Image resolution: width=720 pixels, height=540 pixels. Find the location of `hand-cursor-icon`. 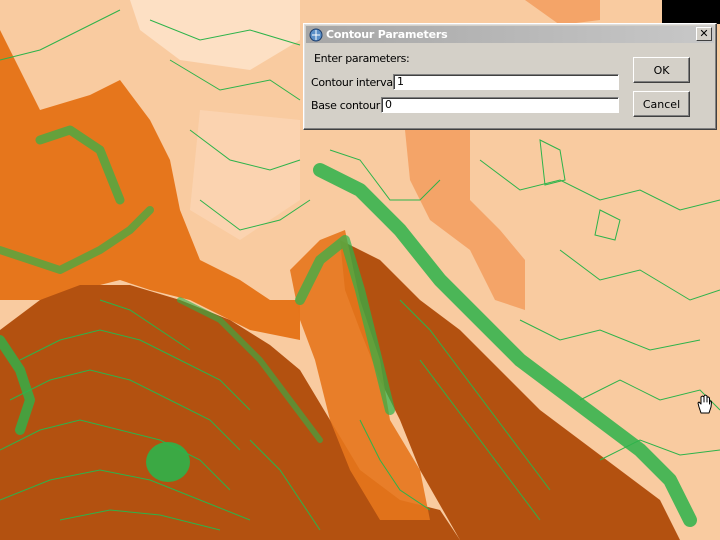

hand-cursor-icon is located at coordinates (704, 404).